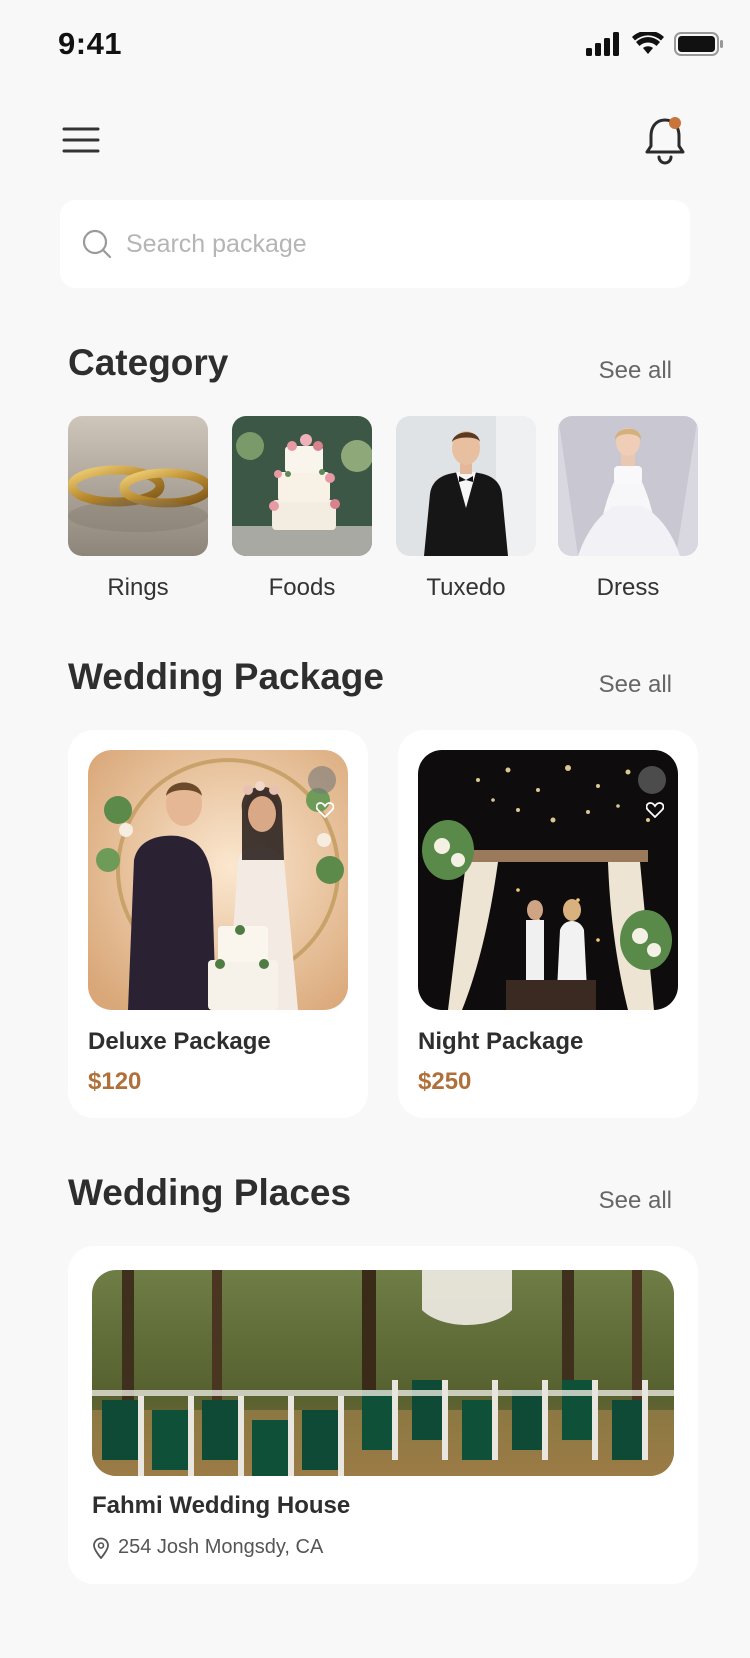  Describe the element at coordinates (221, 1505) in the screenshot. I see `place-name: Fahmi Wedding House` at that location.